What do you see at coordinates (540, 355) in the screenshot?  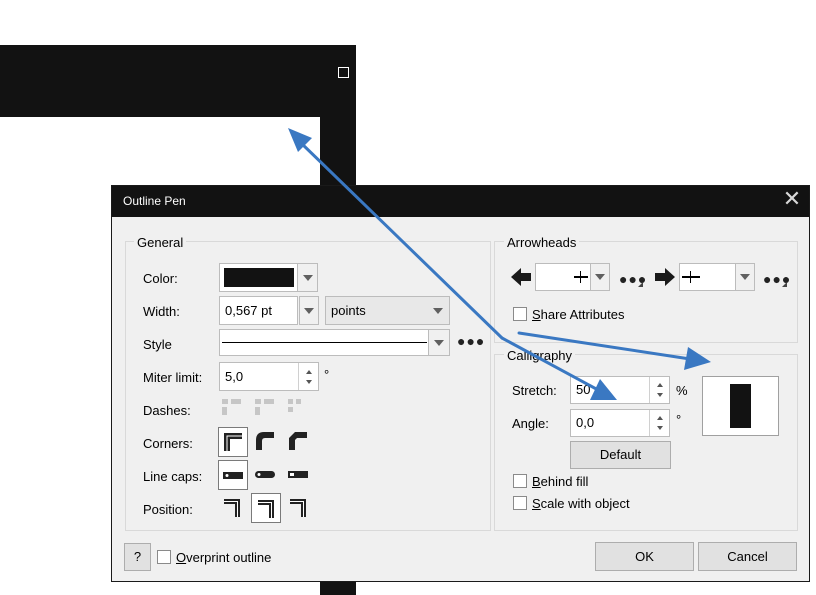 I see `calligraphy-group-title: Calligraphy` at bounding box center [540, 355].